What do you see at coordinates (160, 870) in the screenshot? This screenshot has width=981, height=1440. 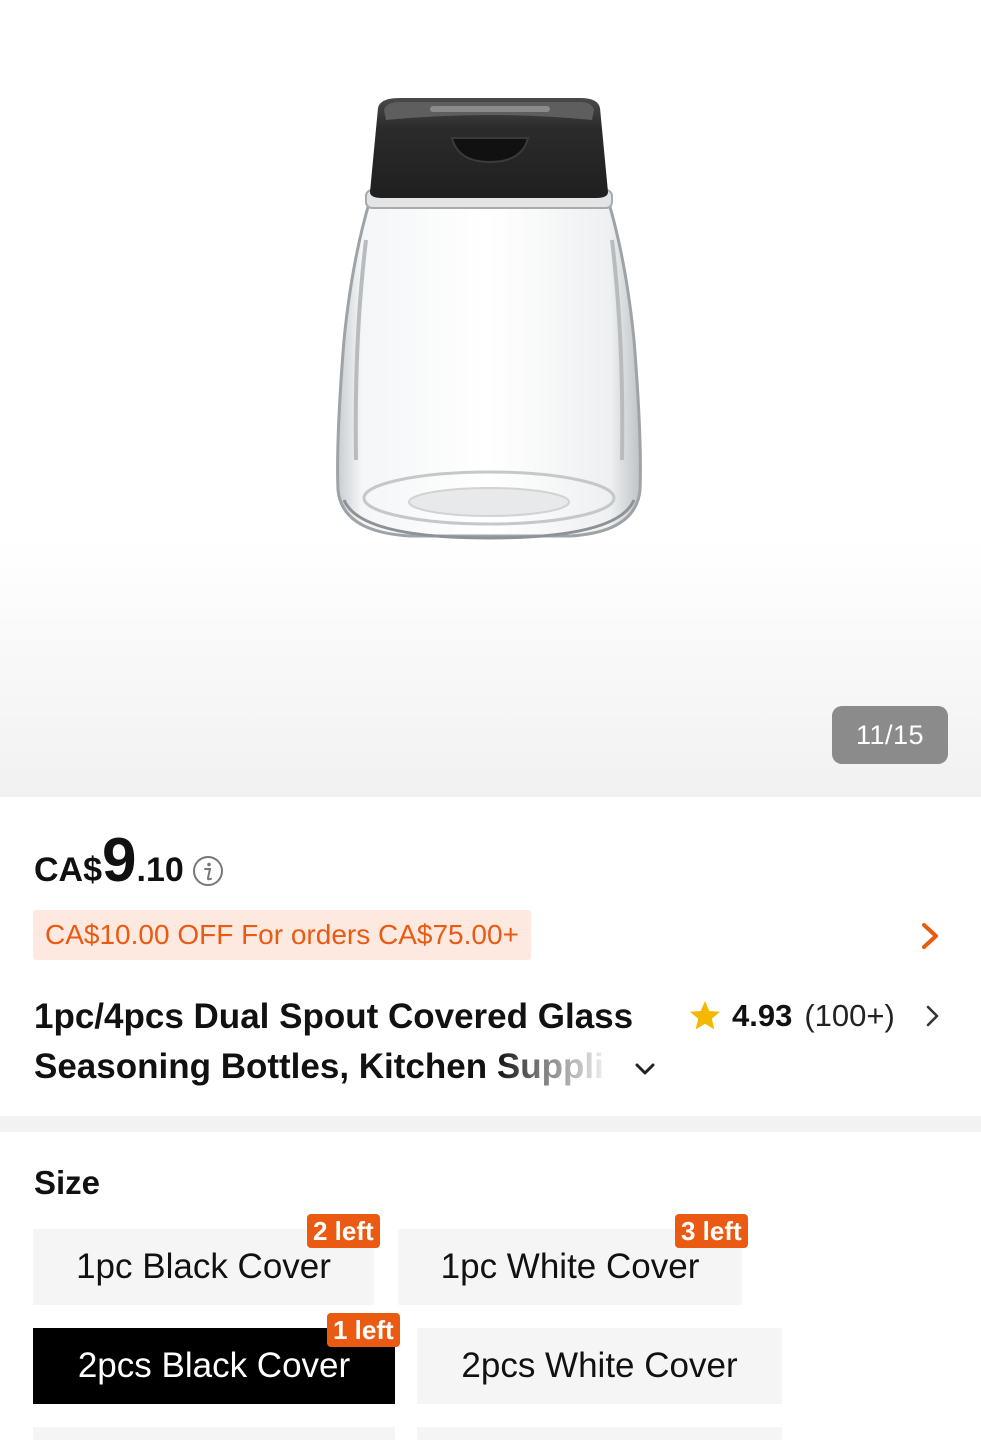 I see `price-decimal: .10` at bounding box center [160, 870].